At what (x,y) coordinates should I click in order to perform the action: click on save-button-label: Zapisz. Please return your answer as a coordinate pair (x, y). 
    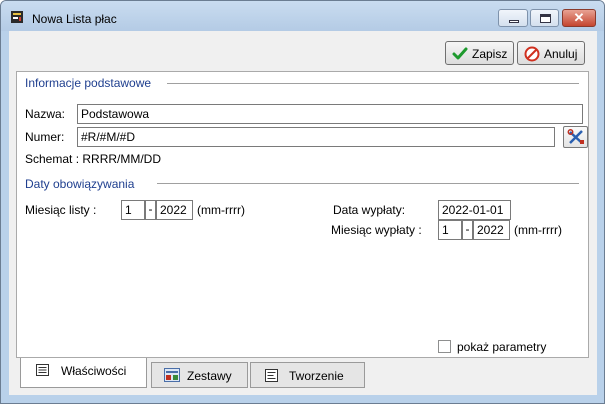
    Looking at the image, I should click on (490, 54).